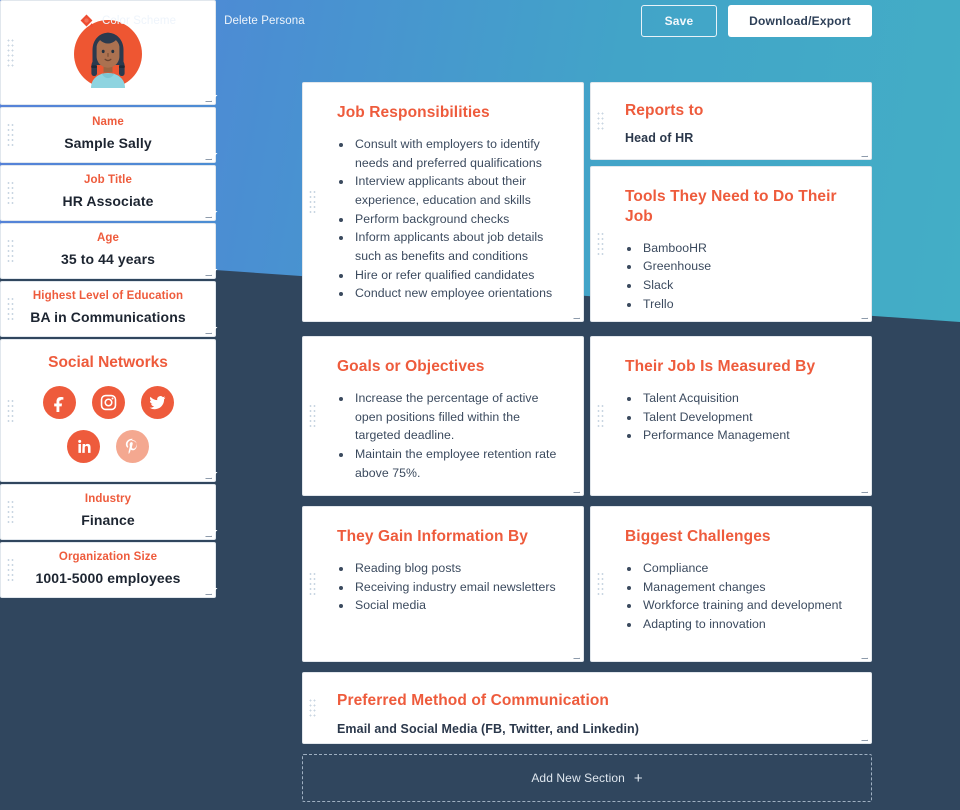  What do you see at coordinates (108, 402) in the screenshot?
I see `instagram-icon` at bounding box center [108, 402].